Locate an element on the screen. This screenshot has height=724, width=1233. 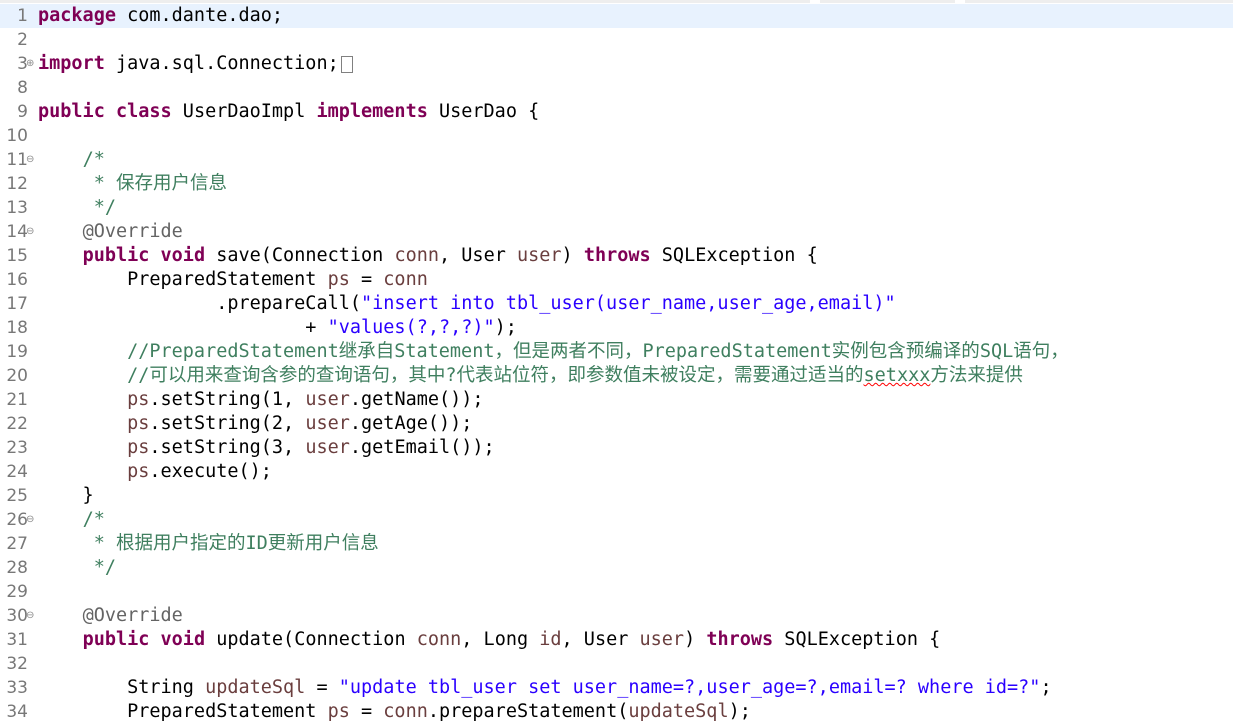
token-plain: + is located at coordinates (183, 327).